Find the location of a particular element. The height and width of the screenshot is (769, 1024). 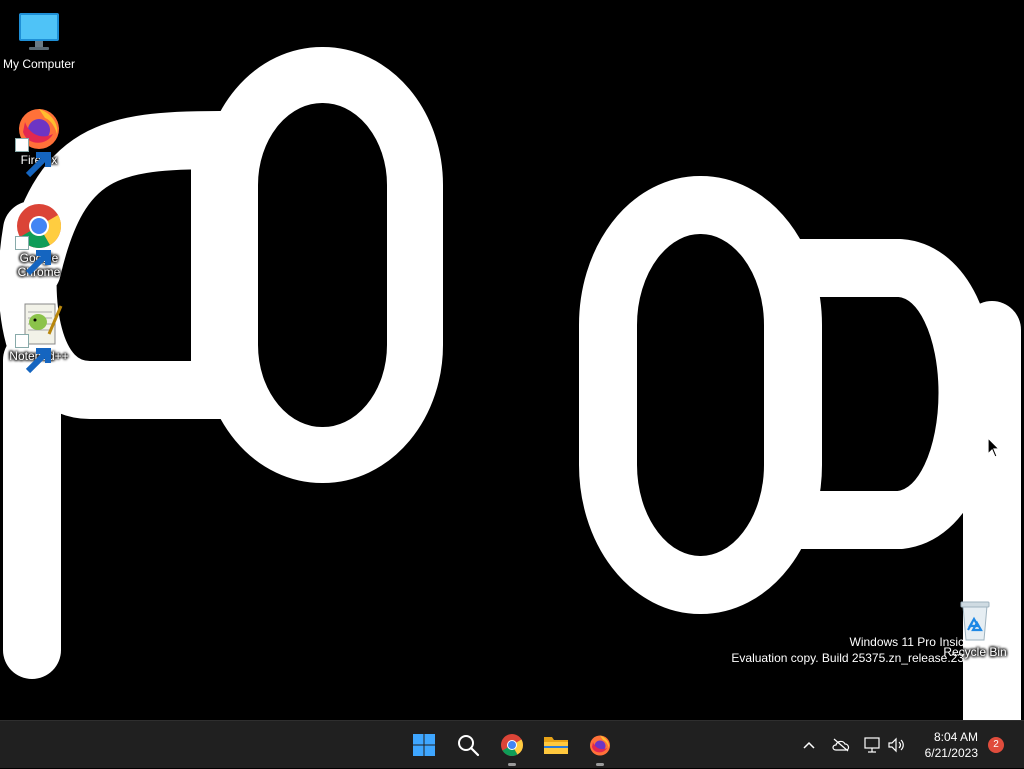

my-computer-desktop-icon: My Computer is located at coordinates (39, 39).